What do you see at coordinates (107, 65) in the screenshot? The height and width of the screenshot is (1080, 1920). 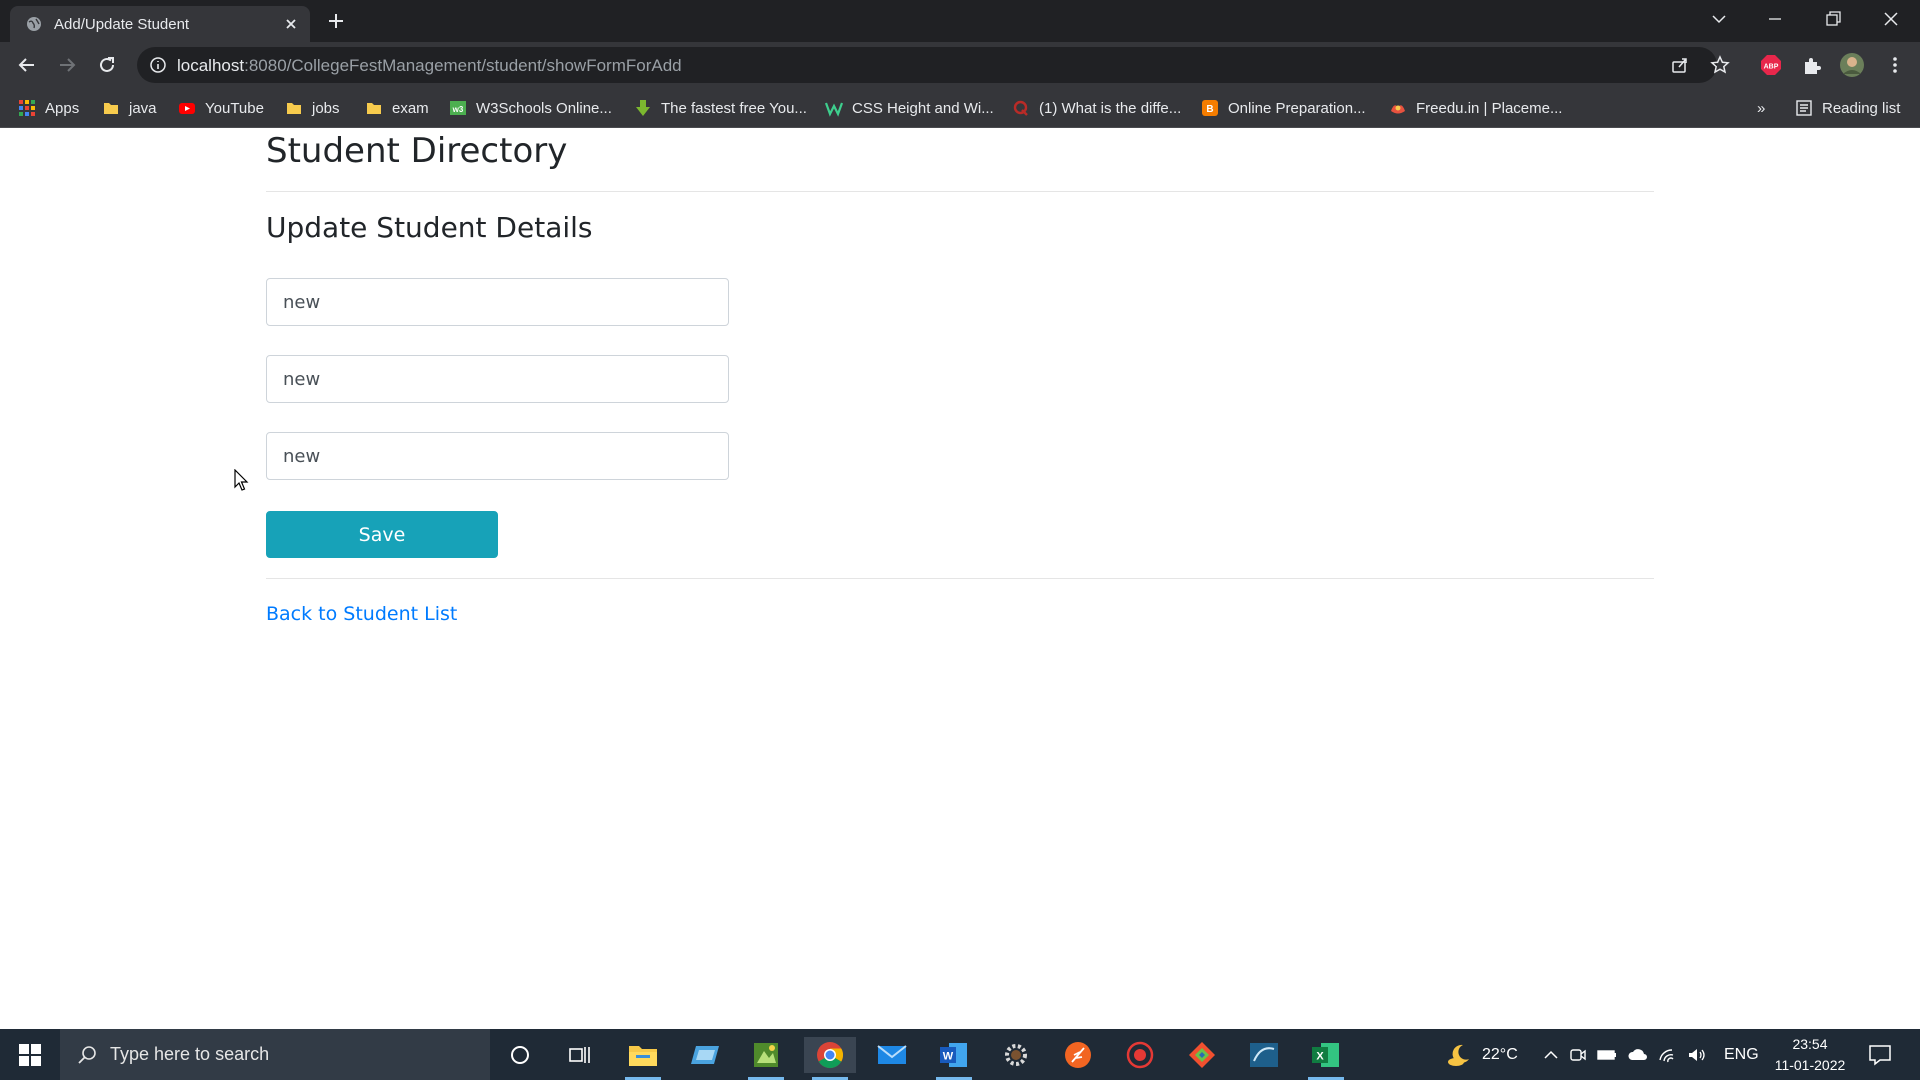 I see `reload-icon` at bounding box center [107, 65].